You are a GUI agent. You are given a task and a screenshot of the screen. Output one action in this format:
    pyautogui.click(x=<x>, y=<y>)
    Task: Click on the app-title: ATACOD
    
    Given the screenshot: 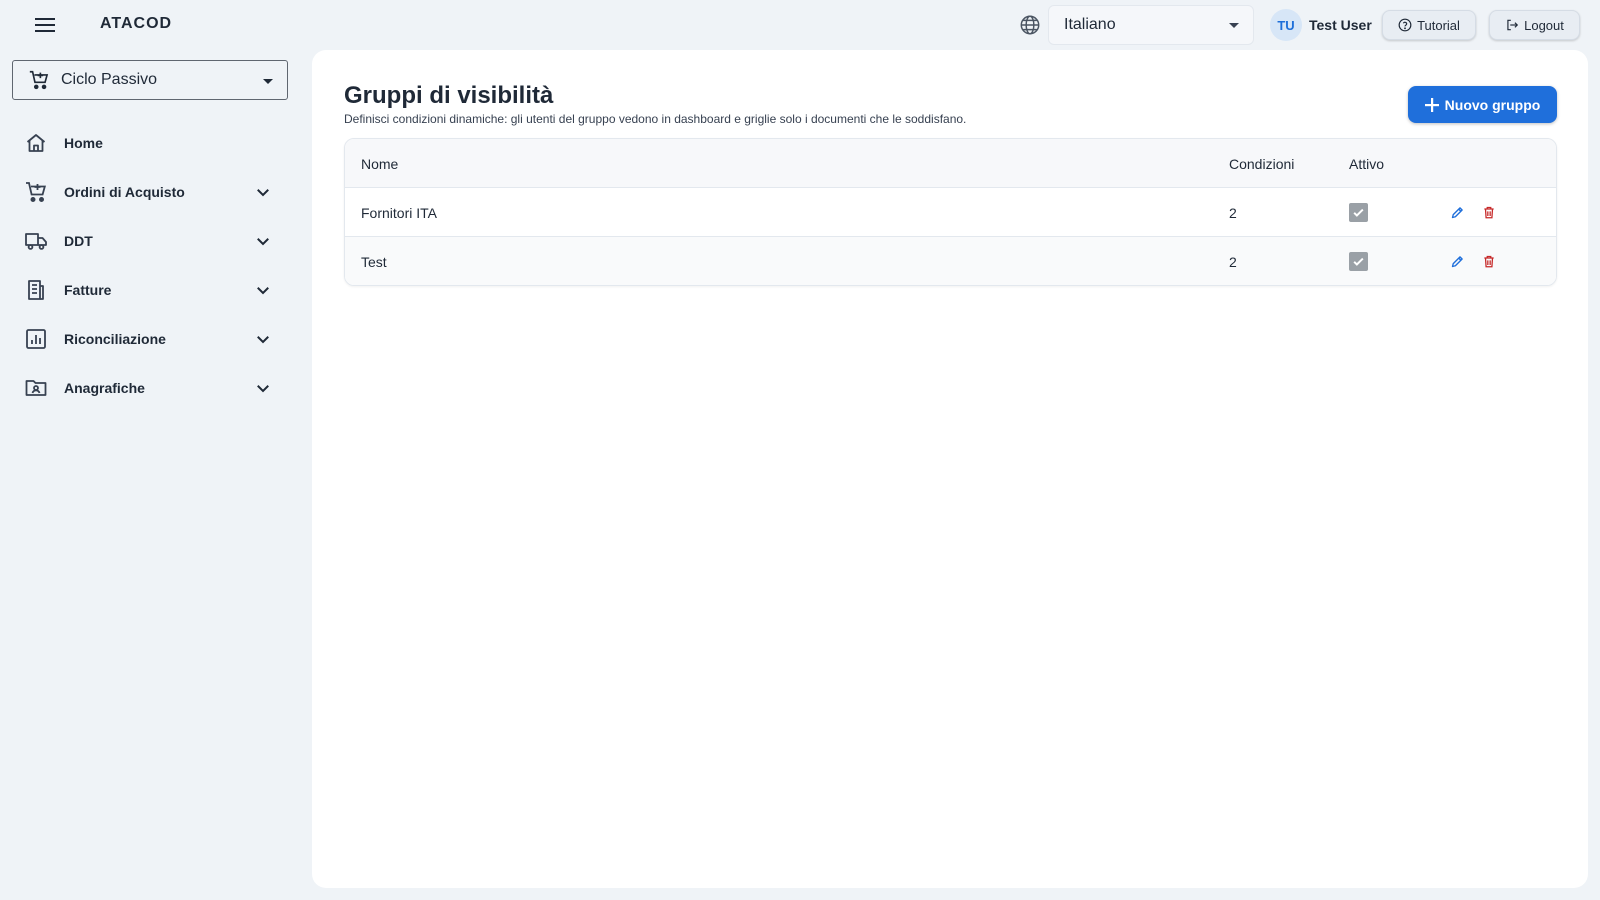 What is the action you would take?
    pyautogui.click(x=136, y=23)
    